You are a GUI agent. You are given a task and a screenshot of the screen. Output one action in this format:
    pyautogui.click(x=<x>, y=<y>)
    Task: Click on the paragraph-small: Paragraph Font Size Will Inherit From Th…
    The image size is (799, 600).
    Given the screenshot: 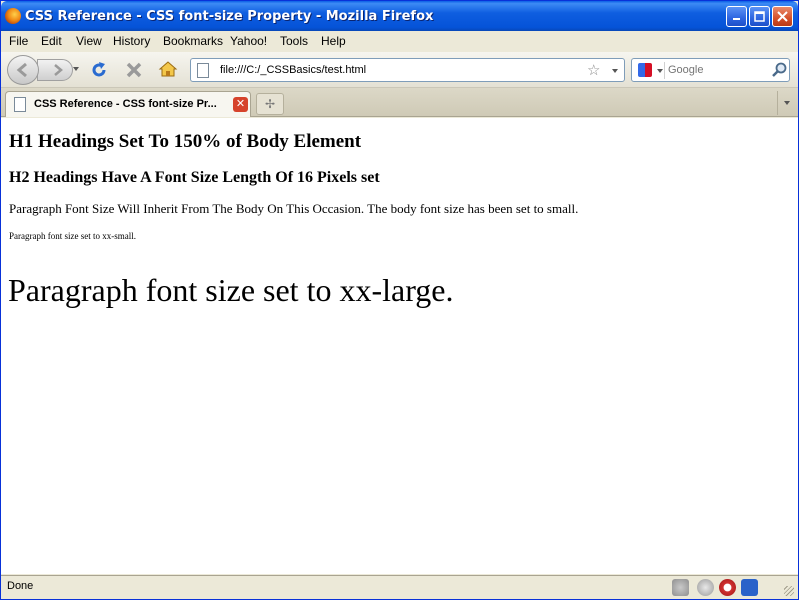 What is the action you would take?
    pyautogui.click(x=294, y=208)
    